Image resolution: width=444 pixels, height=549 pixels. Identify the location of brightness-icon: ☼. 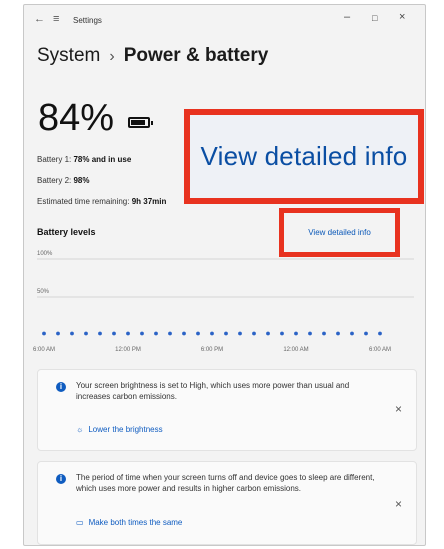
(80, 429).